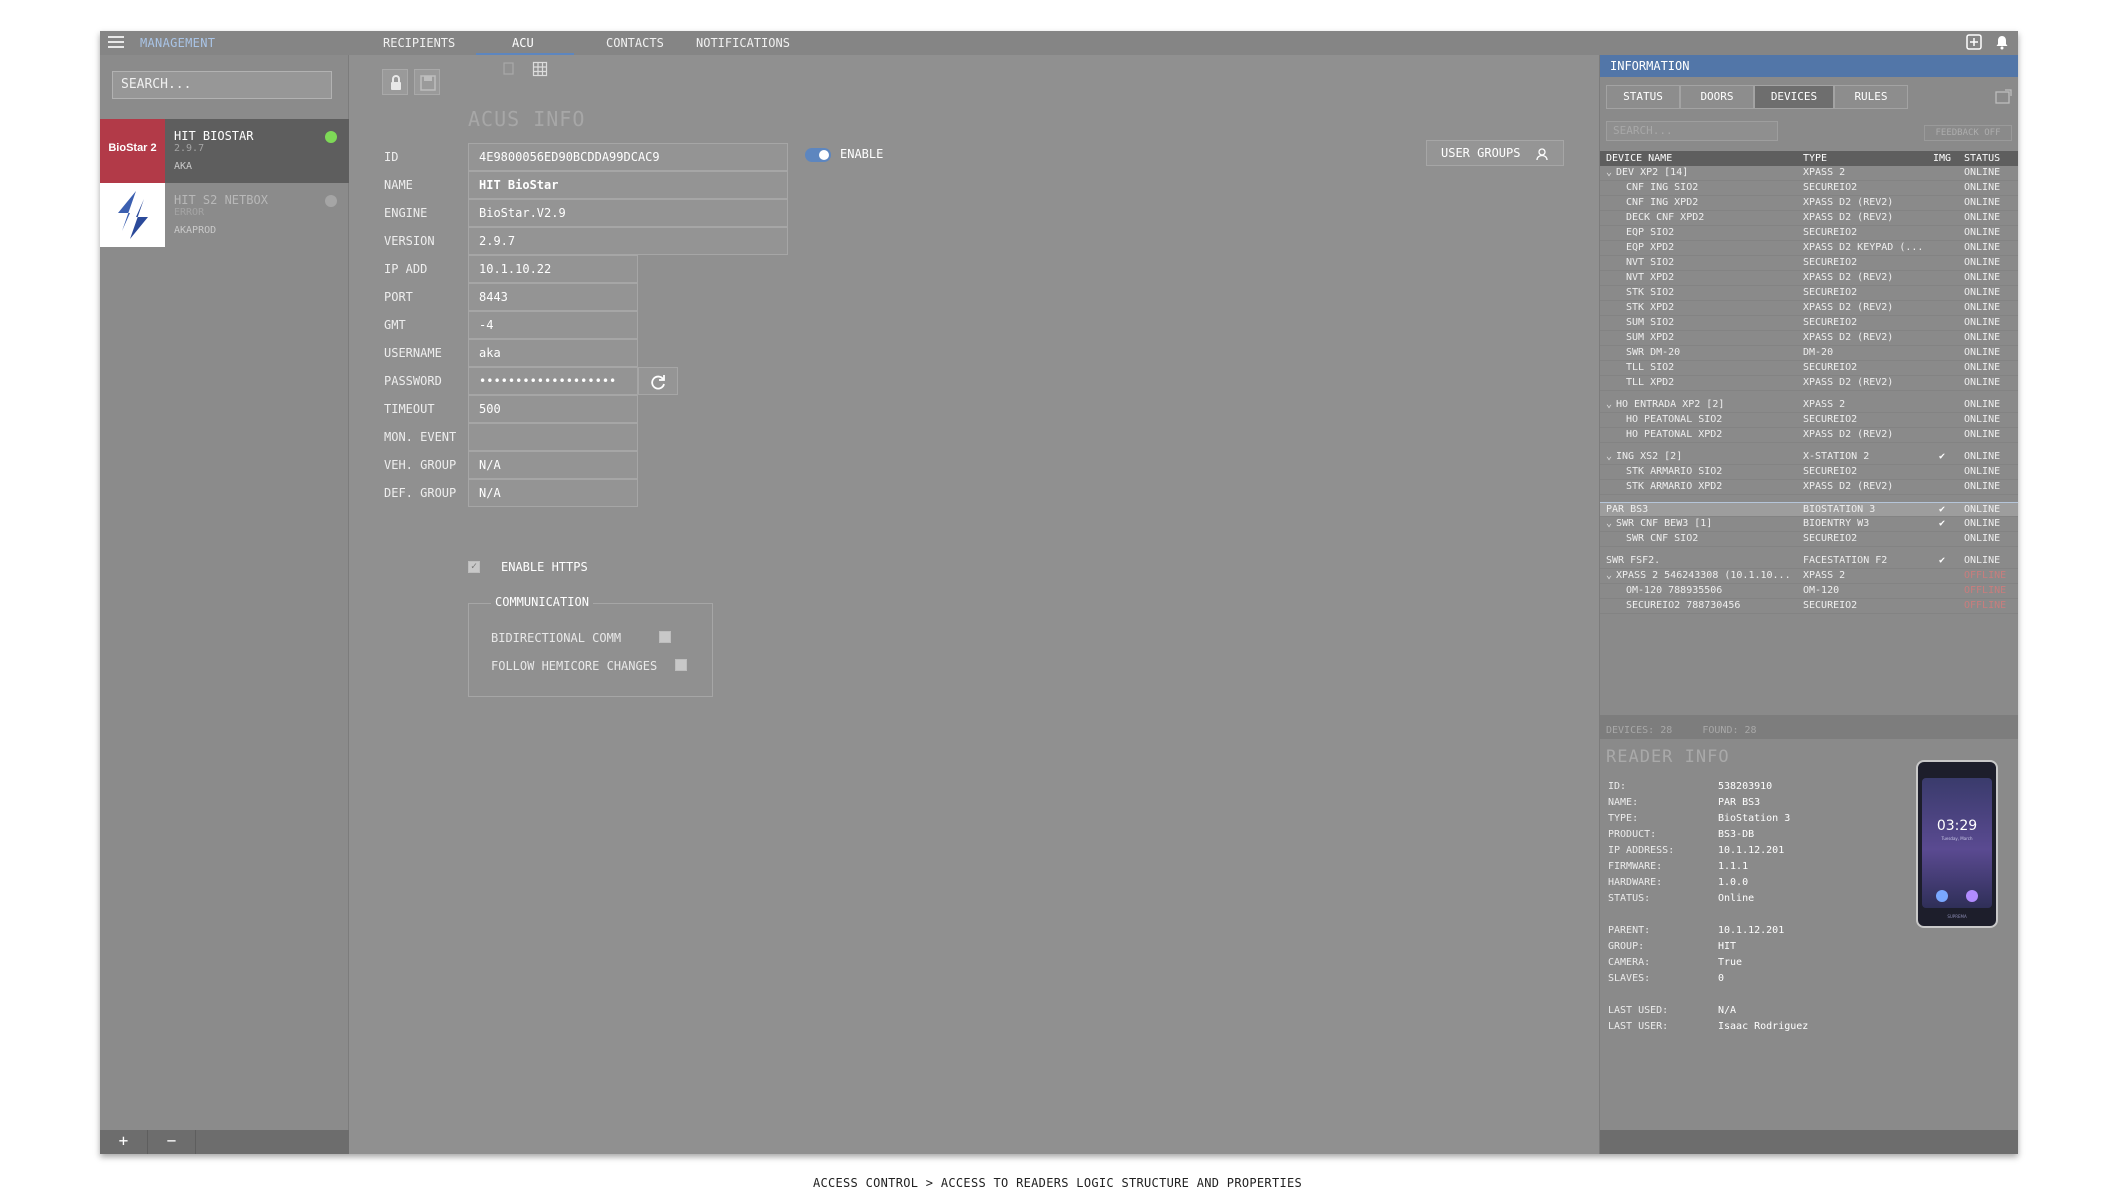 The width and height of the screenshot is (2115, 1200). What do you see at coordinates (1650, 382) in the screenshot?
I see `device-name: TLL XPD2` at bounding box center [1650, 382].